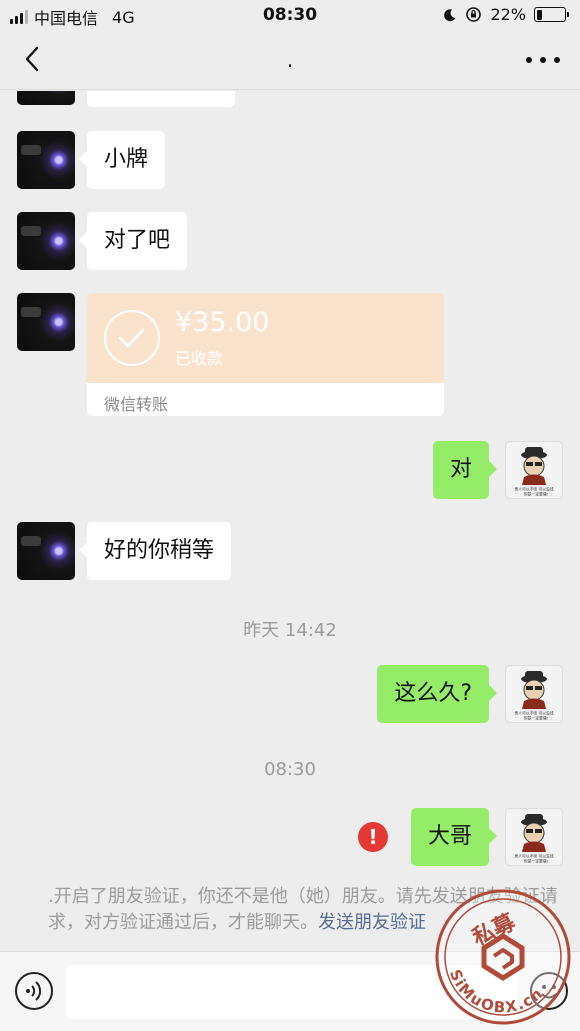 This screenshot has height=1031, width=580. What do you see at coordinates (155, 551) in the screenshot?
I see `message-bubble: 好的你稍等` at bounding box center [155, 551].